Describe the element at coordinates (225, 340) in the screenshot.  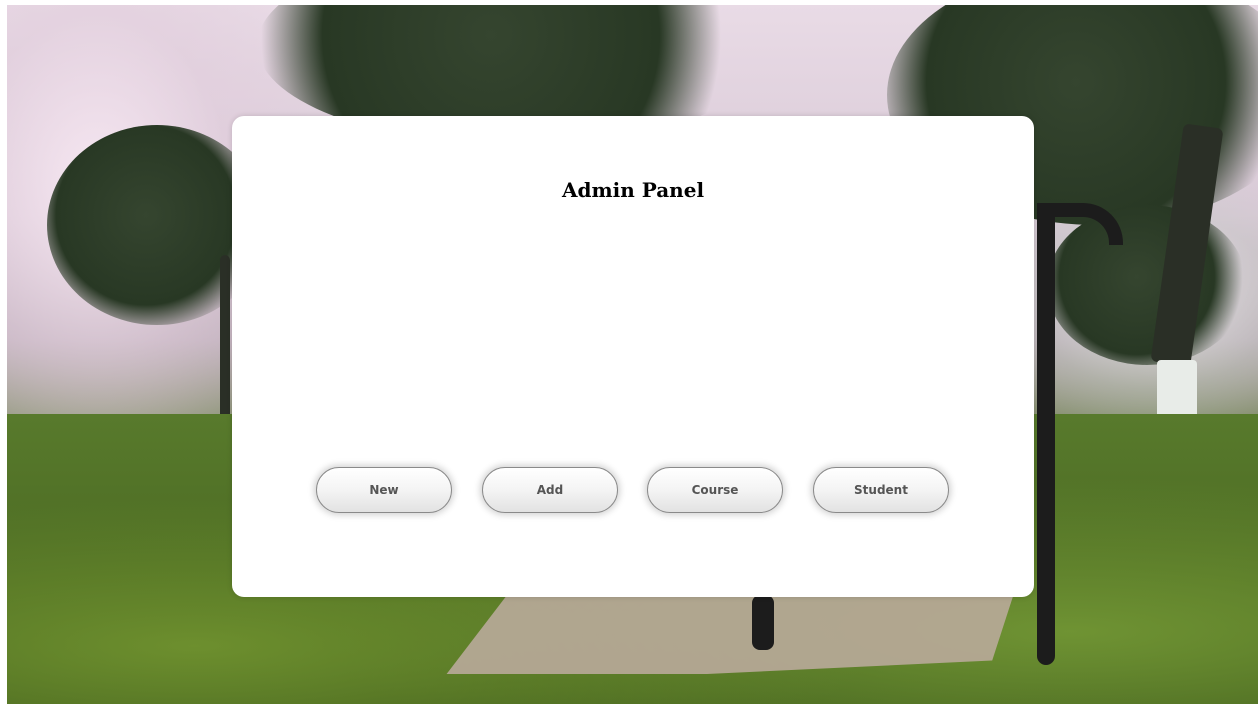
I see `tree-trunk` at that location.